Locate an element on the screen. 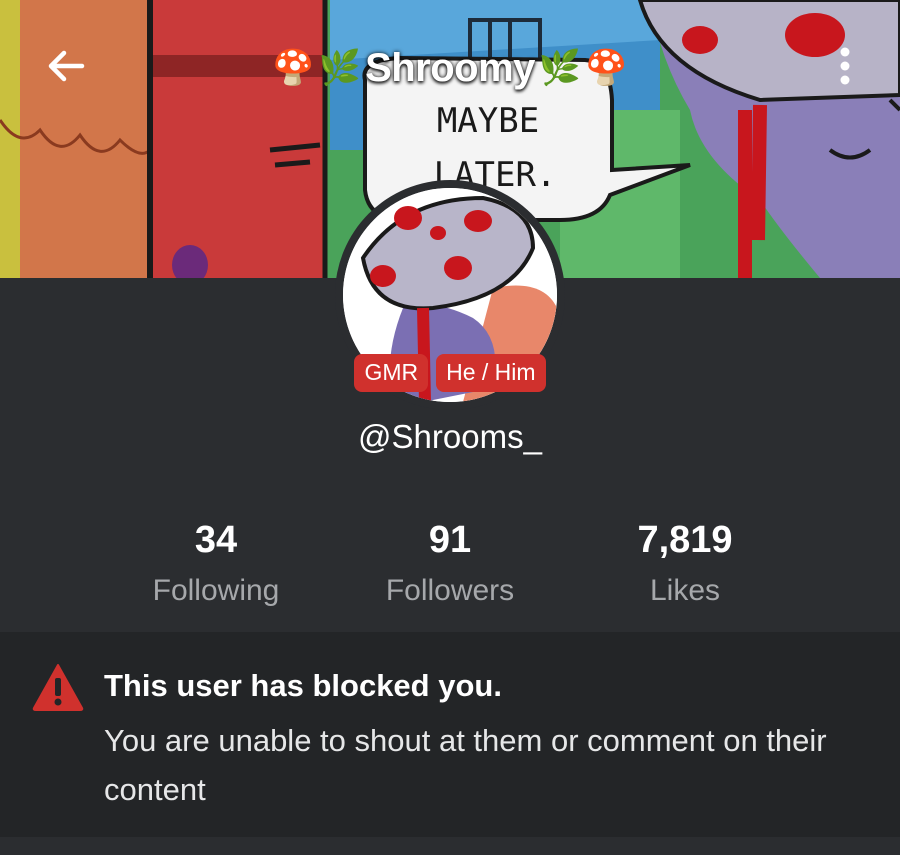 The image size is (900, 855). divider is located at coordinates (450, 846).